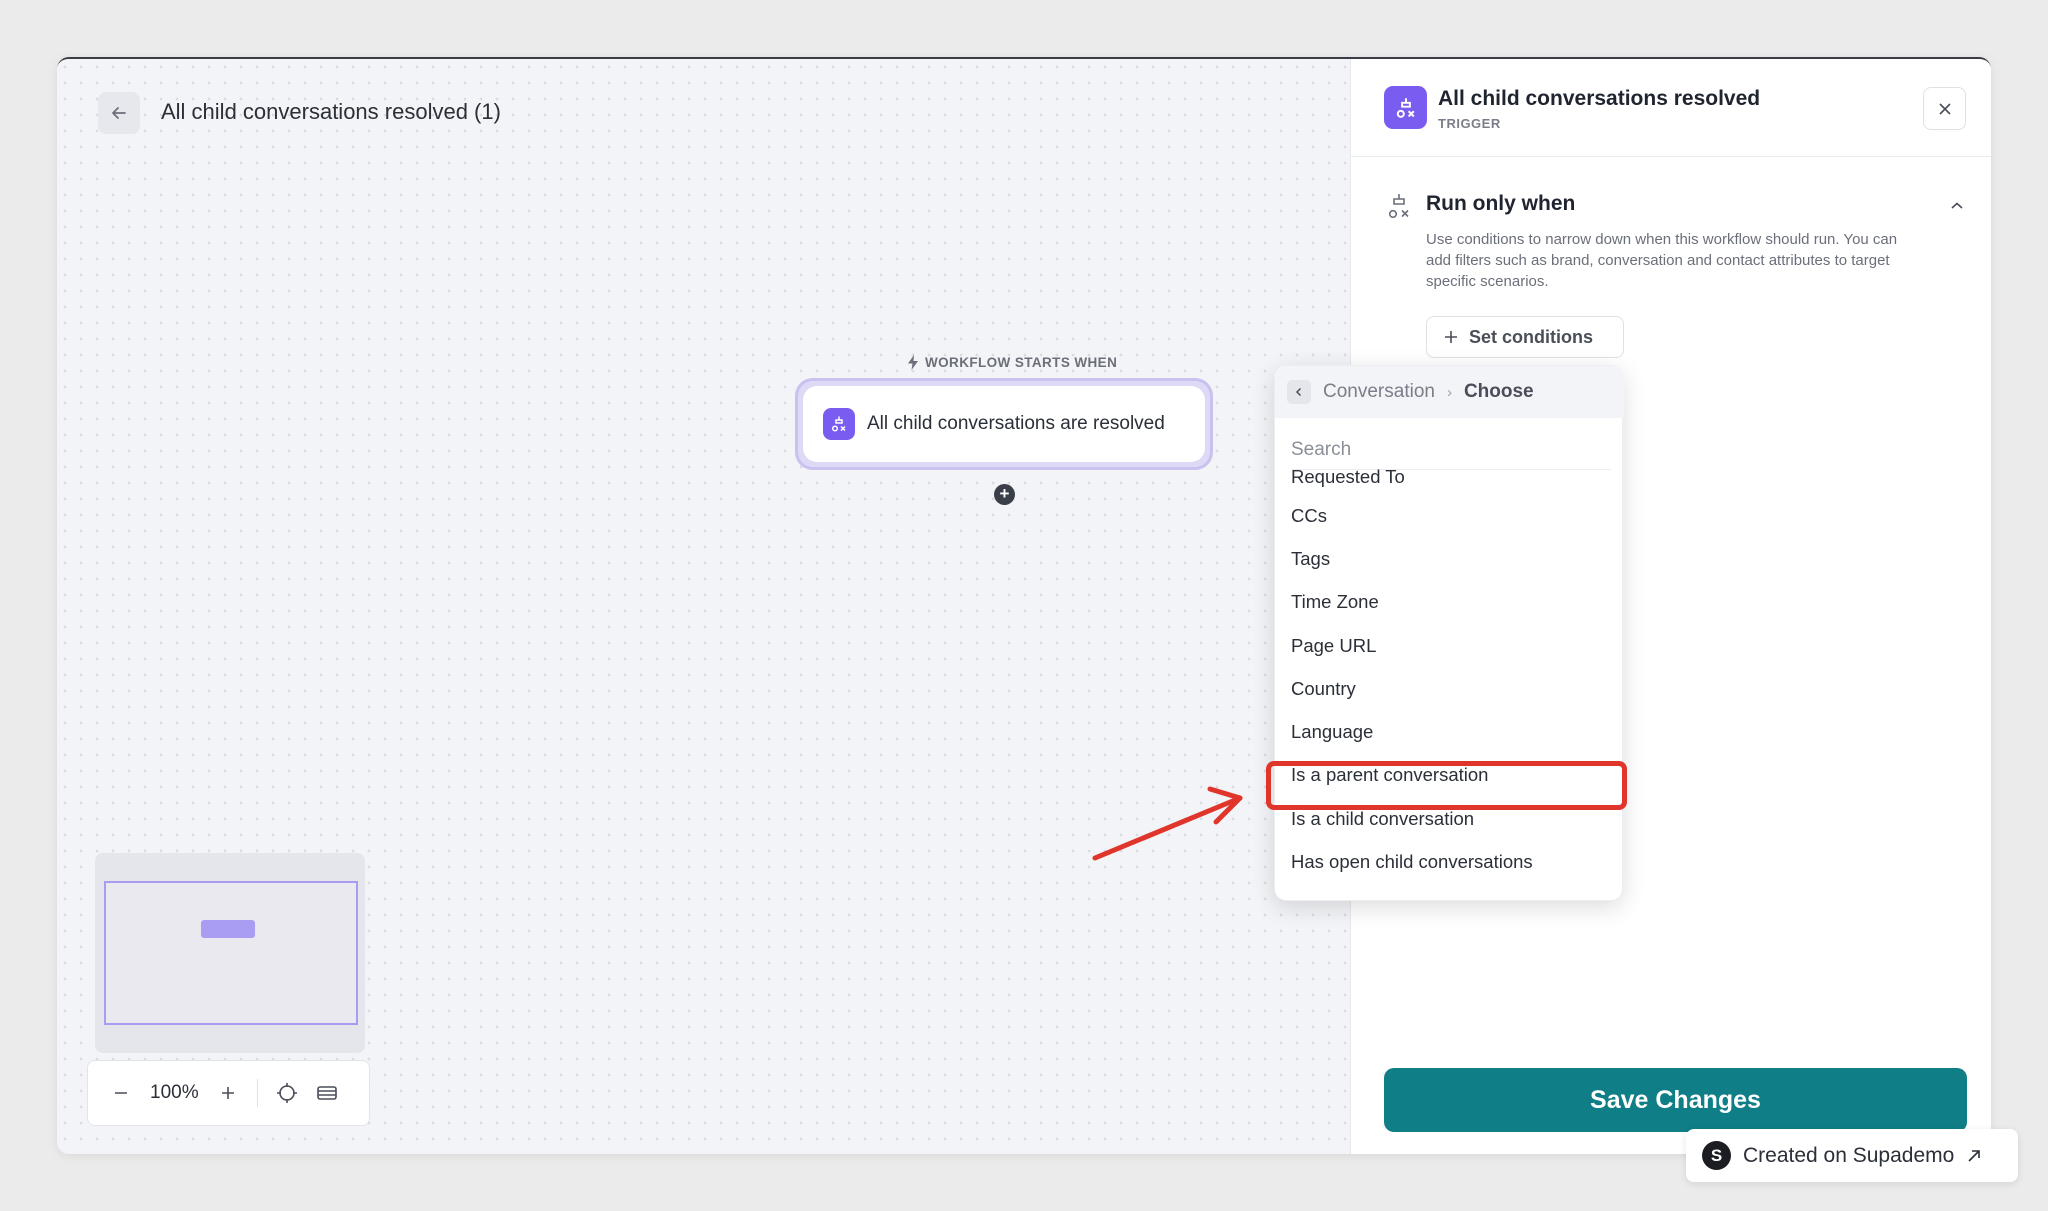 This screenshot has width=2048, height=1211. I want to click on zoom-level: 100%, so click(174, 1092).